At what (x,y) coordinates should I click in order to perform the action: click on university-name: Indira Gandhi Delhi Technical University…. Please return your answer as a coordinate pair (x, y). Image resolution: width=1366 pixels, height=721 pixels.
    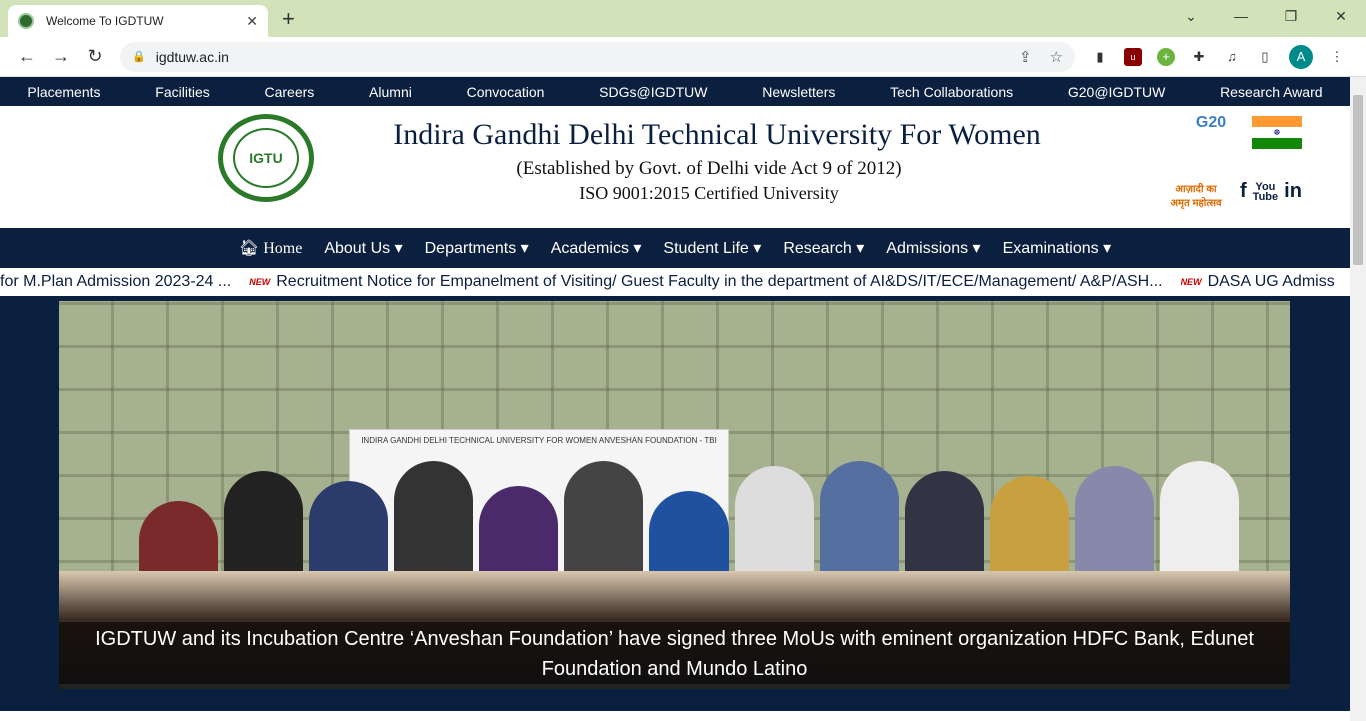
    Looking at the image, I should click on (717, 134).